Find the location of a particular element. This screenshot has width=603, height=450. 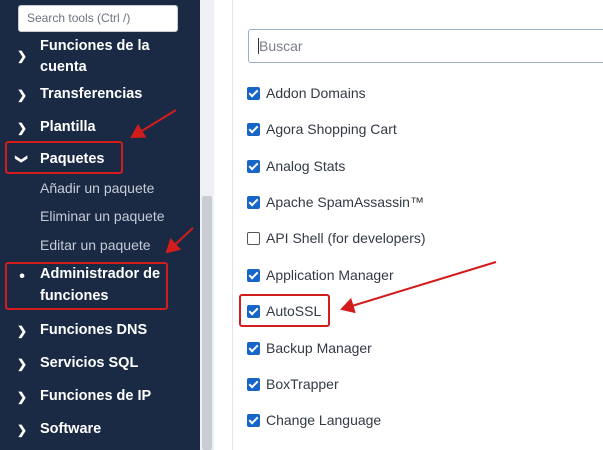

sidebar-item-label: Transferencias is located at coordinates (91, 94).